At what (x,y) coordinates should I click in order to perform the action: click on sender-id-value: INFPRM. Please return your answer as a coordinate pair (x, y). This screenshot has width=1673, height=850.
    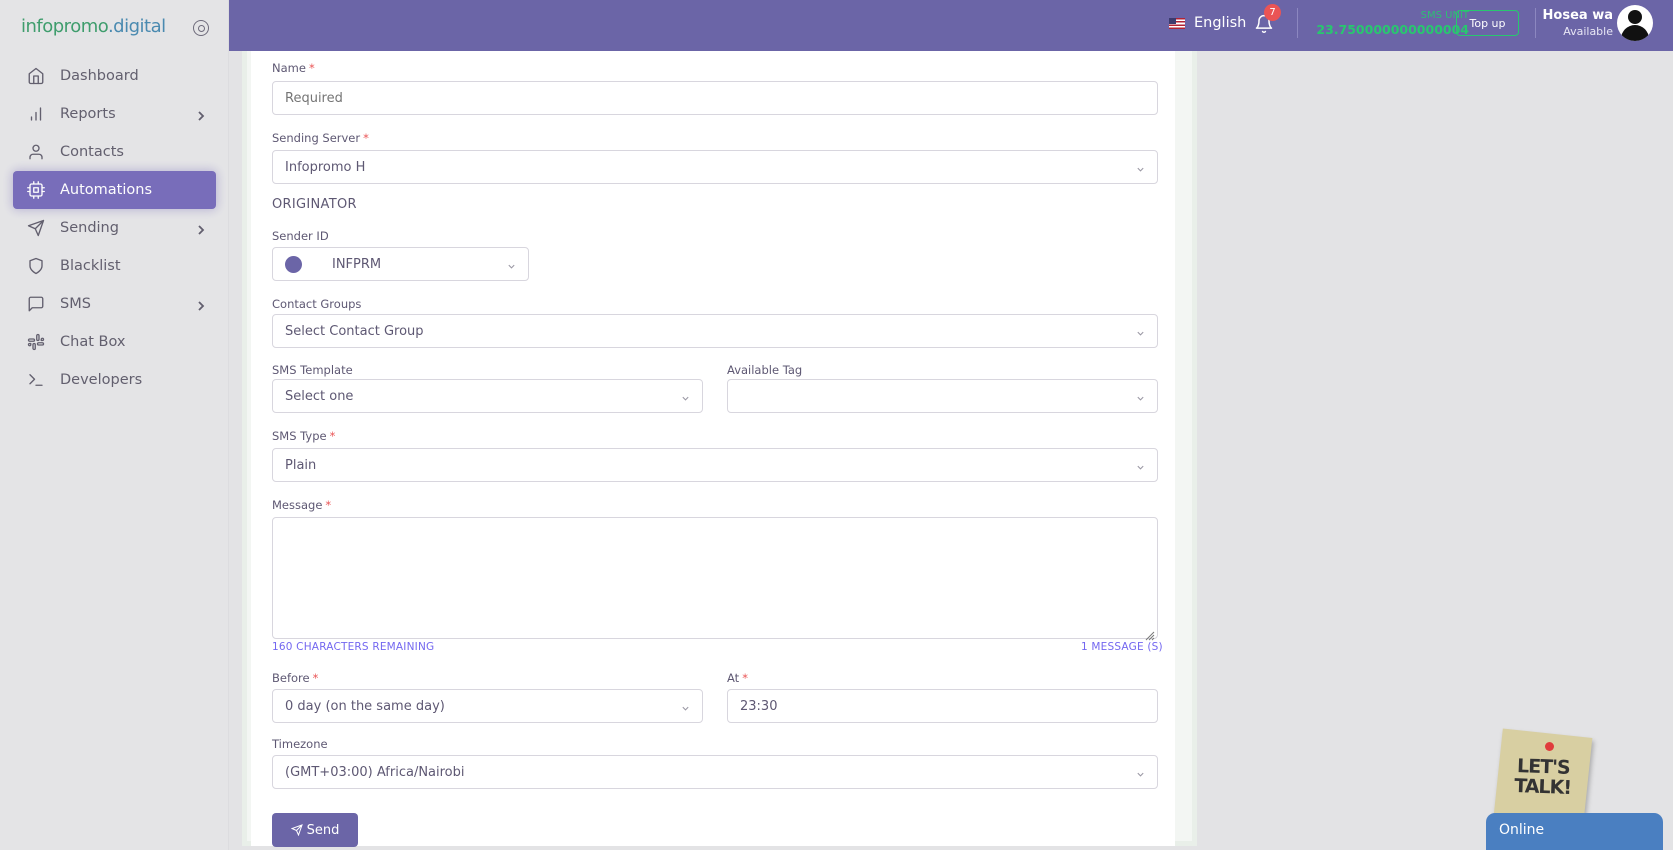
    Looking at the image, I should click on (357, 264).